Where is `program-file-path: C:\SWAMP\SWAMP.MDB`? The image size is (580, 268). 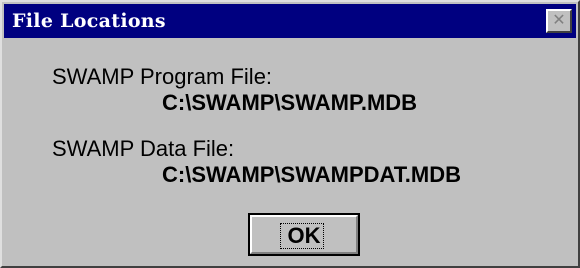
program-file-path: C:\SWAMP\SWAMP.MDB is located at coordinates (290, 102).